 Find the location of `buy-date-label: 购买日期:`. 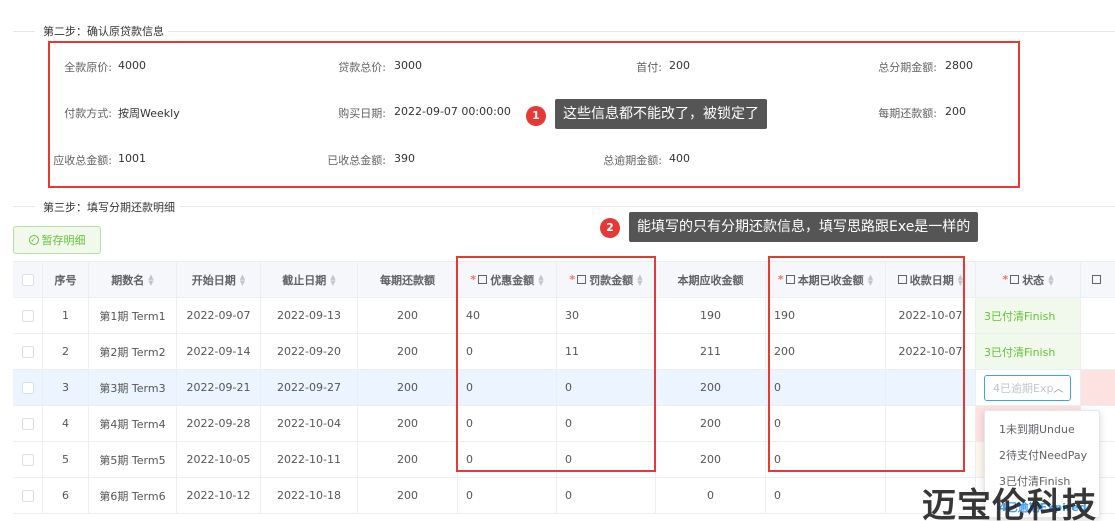

buy-date-label: 购买日期: is located at coordinates (362, 113).